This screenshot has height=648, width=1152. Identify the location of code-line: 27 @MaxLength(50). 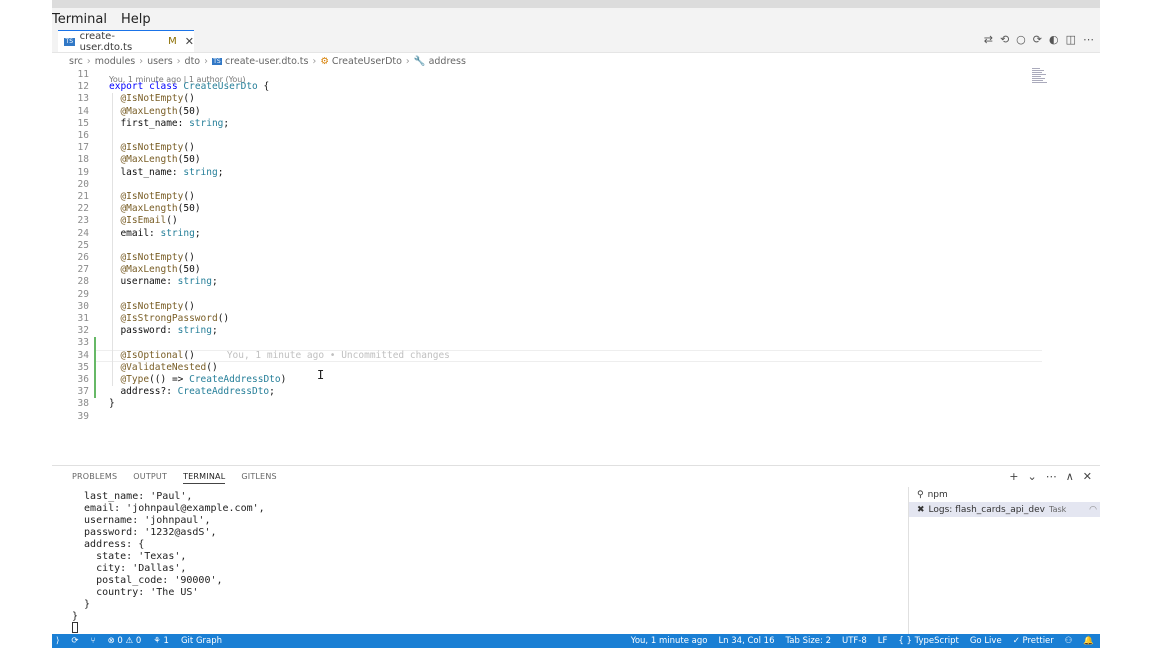
(552, 270).